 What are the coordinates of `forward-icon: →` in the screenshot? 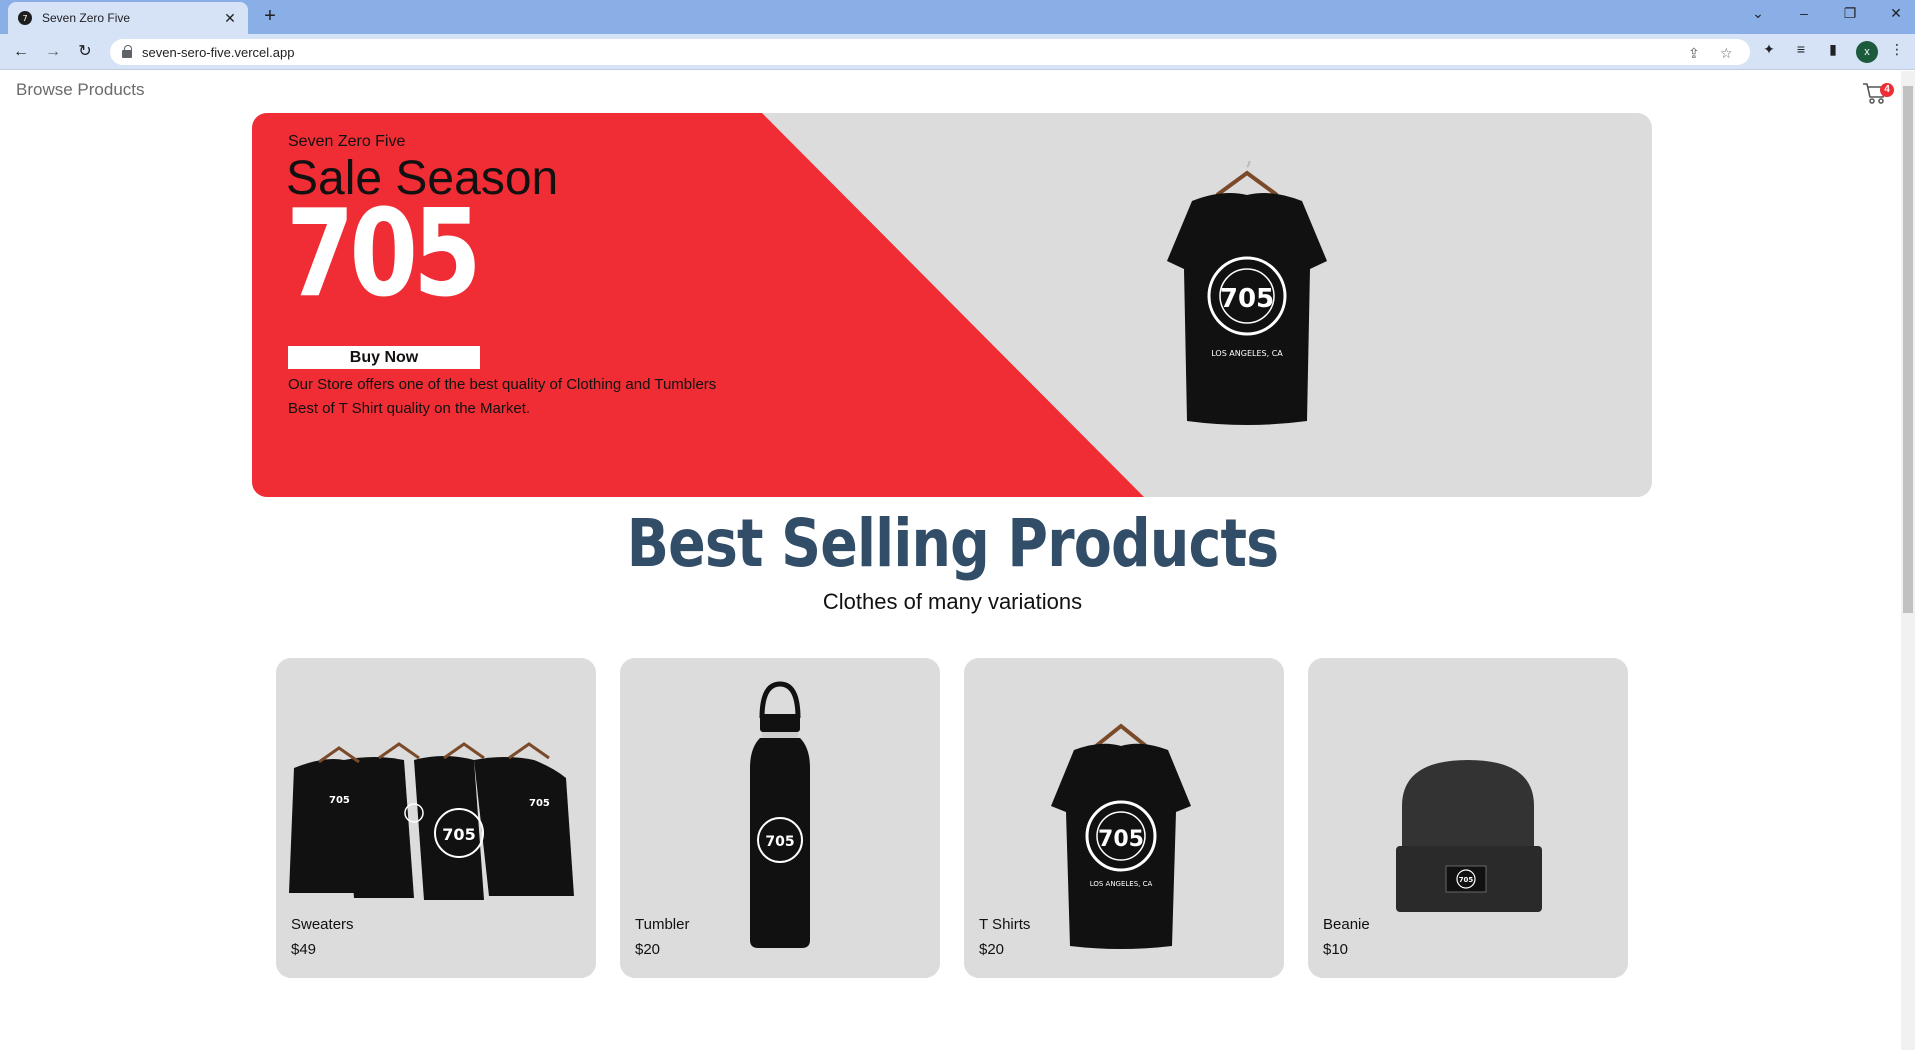 It's located at (53, 52).